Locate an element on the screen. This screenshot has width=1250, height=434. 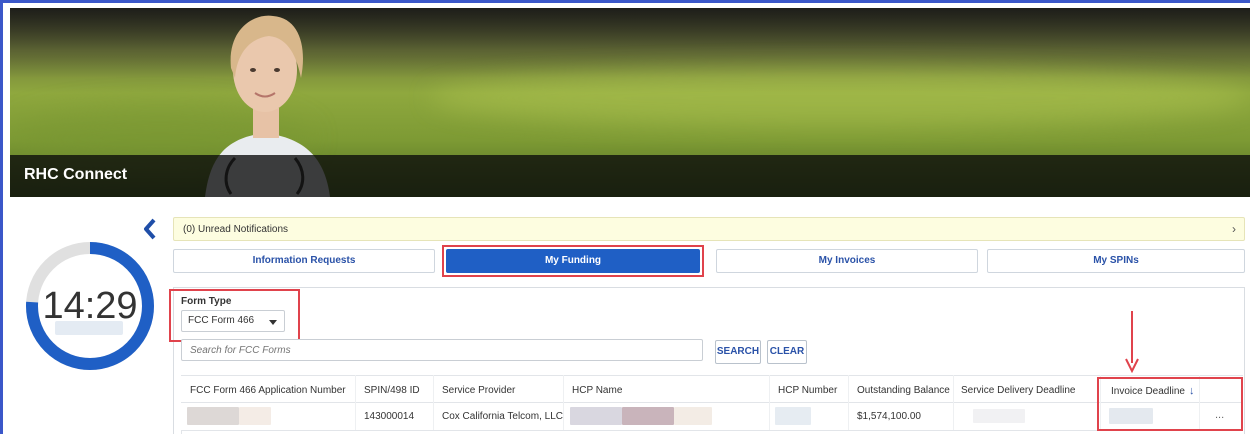
chevron-right-icon: › is located at coordinates (1234, 229).